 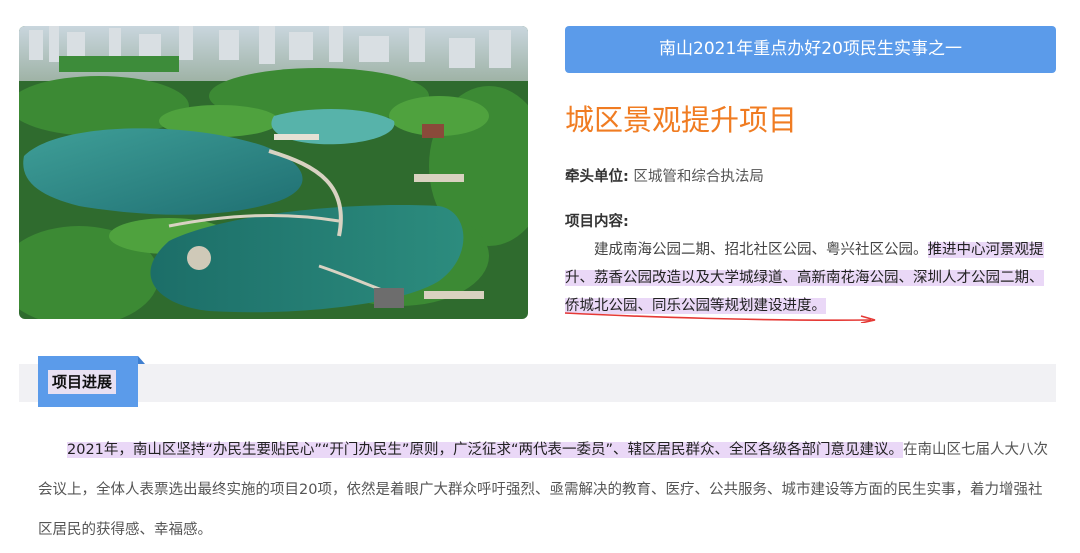 I want to click on section-tab: 项目进展, so click(x=91, y=381).